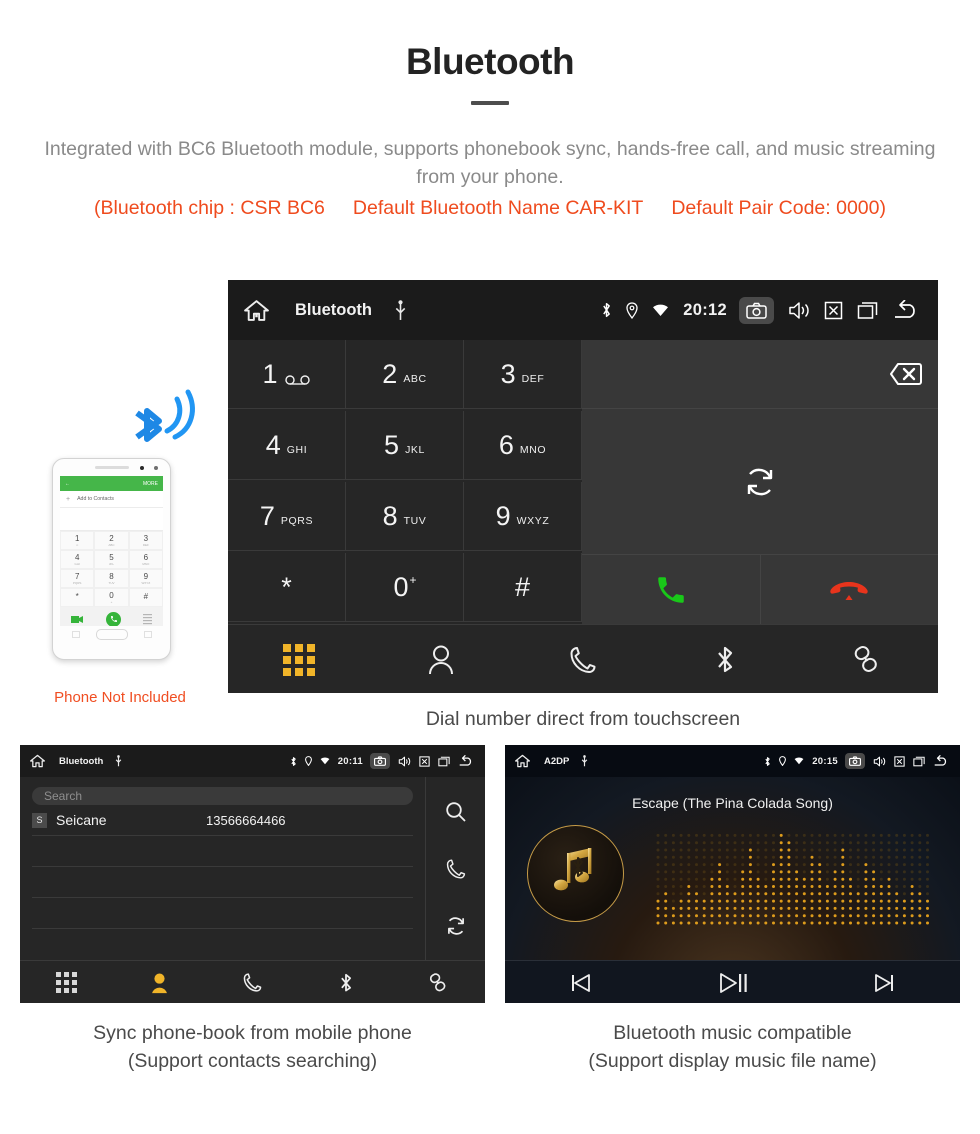  Describe the element at coordinates (767, 761) in the screenshot. I see `bluetooth-icon` at that location.